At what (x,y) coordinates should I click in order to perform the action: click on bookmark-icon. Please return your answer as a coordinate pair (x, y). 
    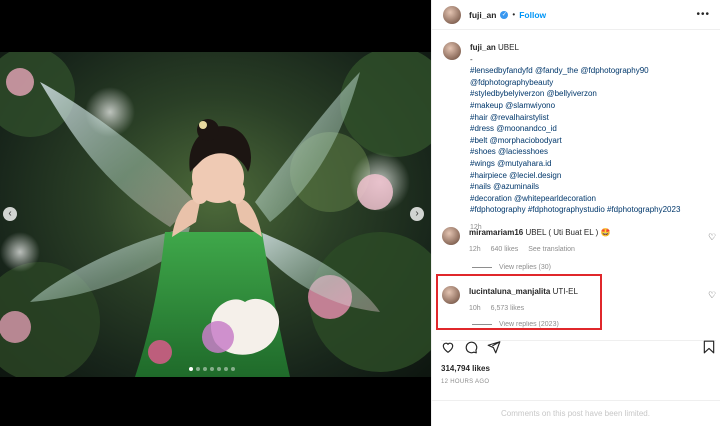
    Looking at the image, I should click on (709, 347).